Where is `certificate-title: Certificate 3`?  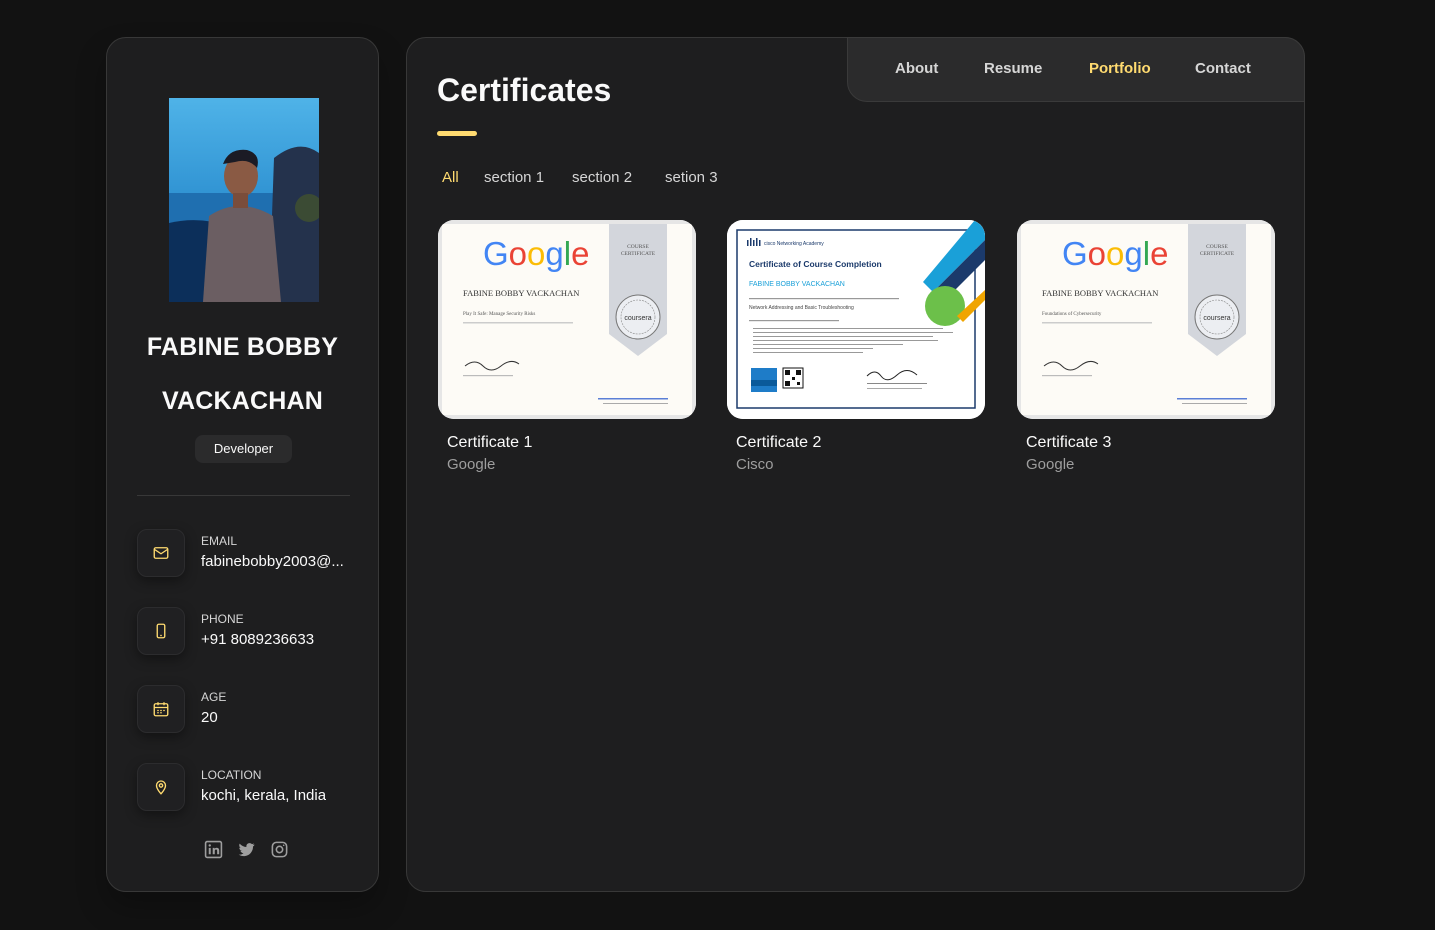
certificate-title: Certificate 3 is located at coordinates (1069, 442).